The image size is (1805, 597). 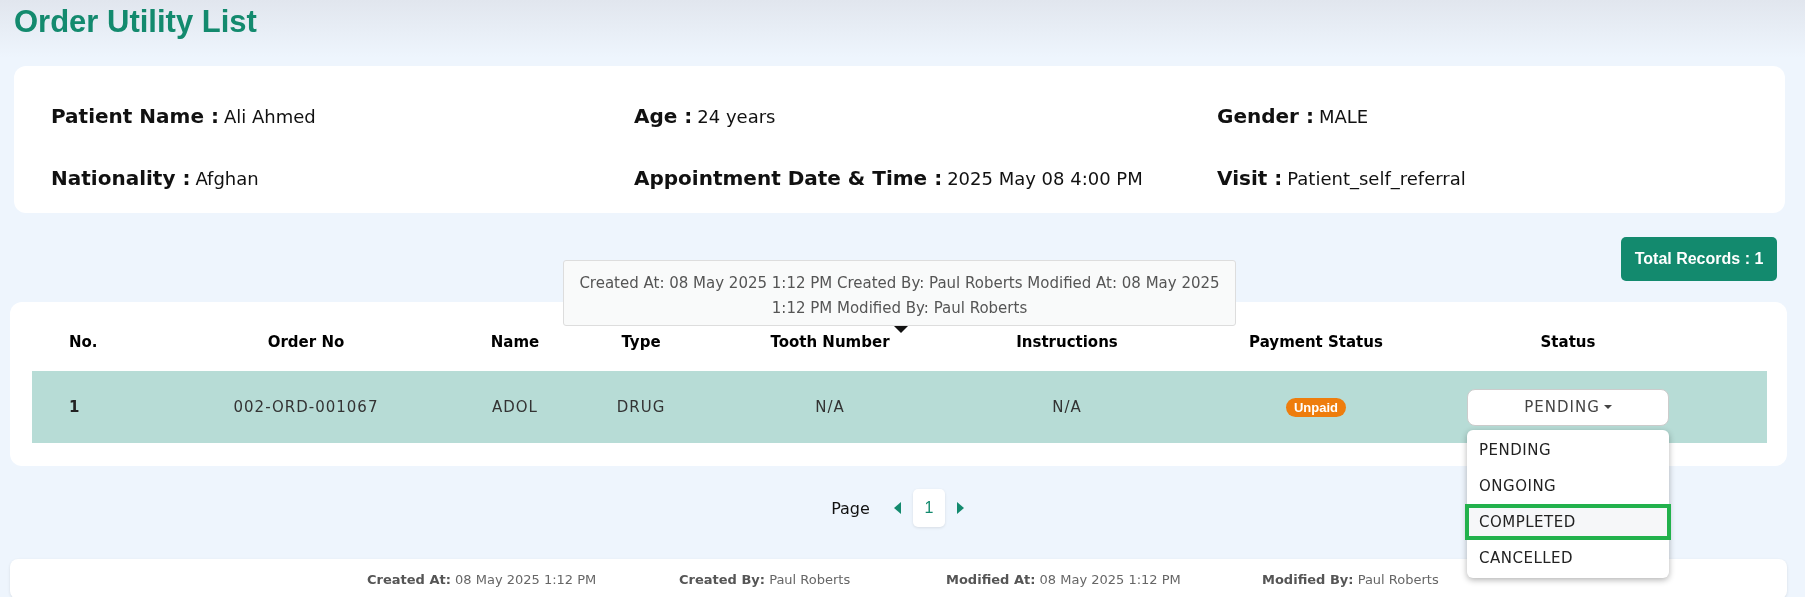 What do you see at coordinates (1343, 116) in the screenshot?
I see `field-value: MALE` at bounding box center [1343, 116].